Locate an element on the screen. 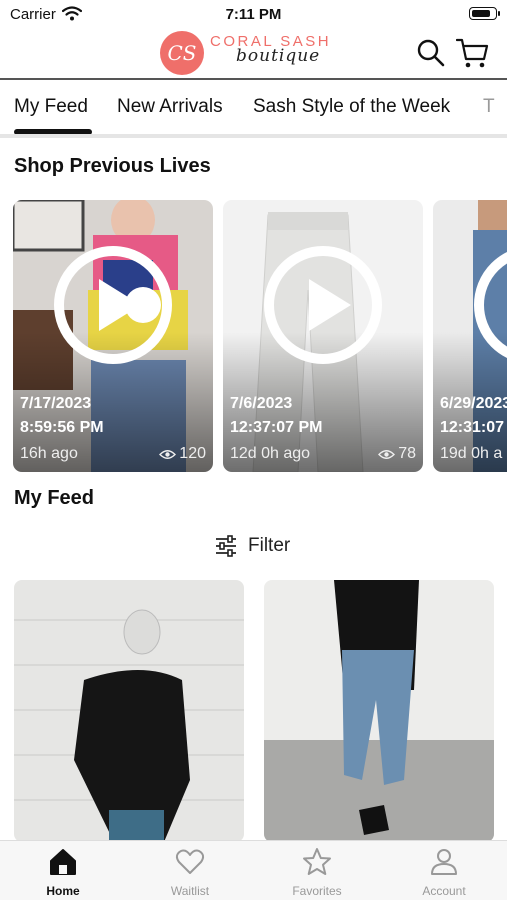  nav-account: Account is located at coordinates (444, 870).